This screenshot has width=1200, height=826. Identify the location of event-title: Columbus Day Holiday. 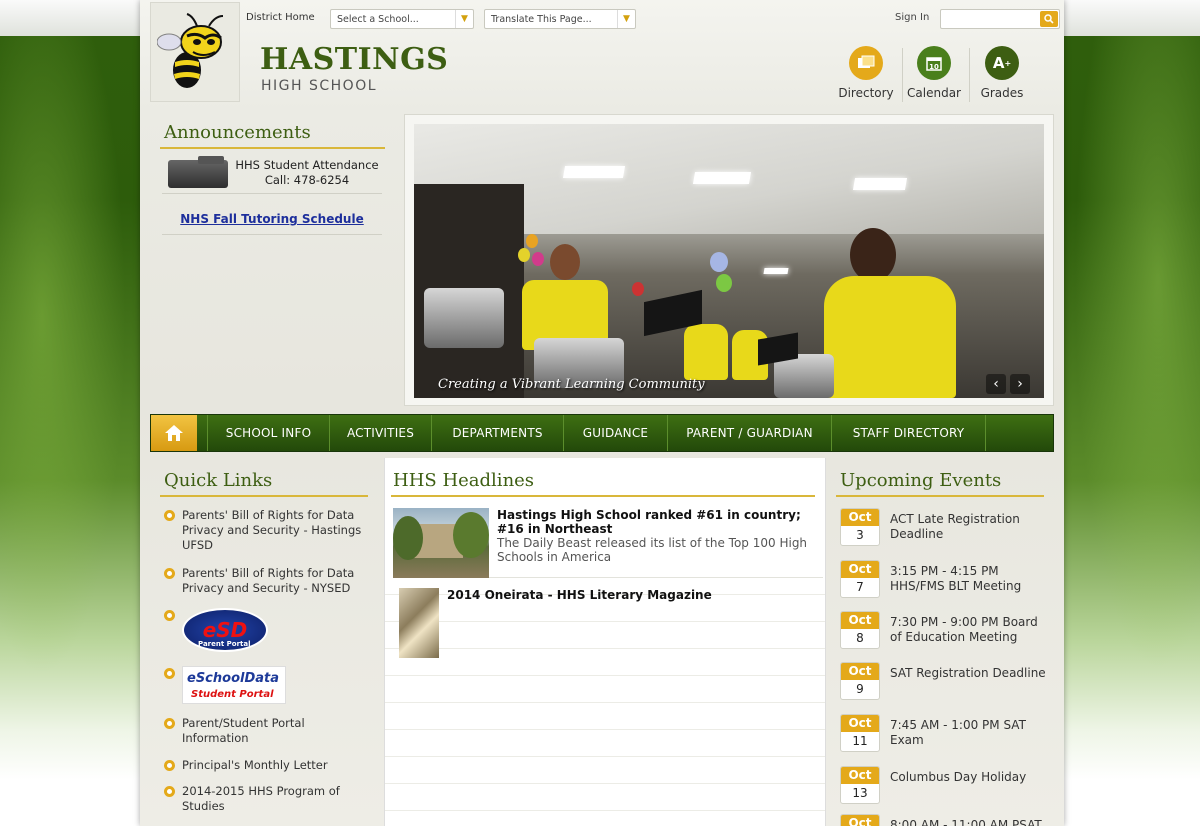
(970, 777).